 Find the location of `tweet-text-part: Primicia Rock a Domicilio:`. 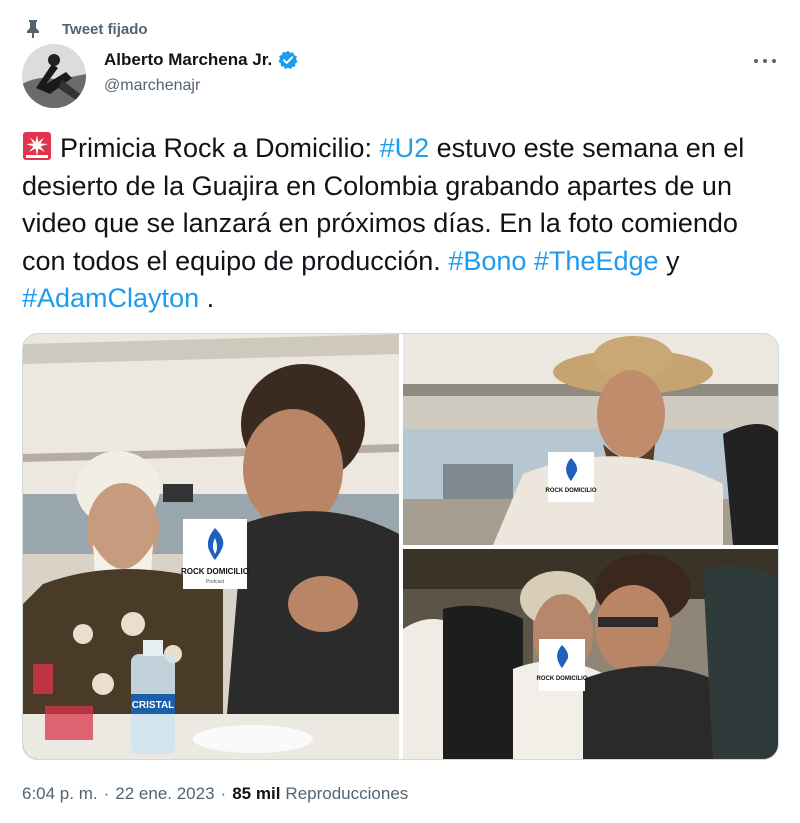

tweet-text-part: Primicia Rock a Domicilio: is located at coordinates (220, 148).